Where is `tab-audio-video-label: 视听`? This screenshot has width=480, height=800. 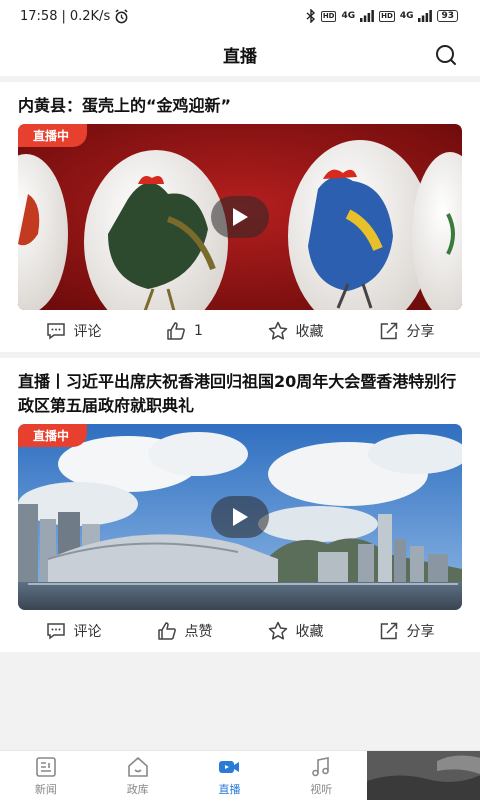 tab-audio-video-label: 视听 is located at coordinates (321, 789).